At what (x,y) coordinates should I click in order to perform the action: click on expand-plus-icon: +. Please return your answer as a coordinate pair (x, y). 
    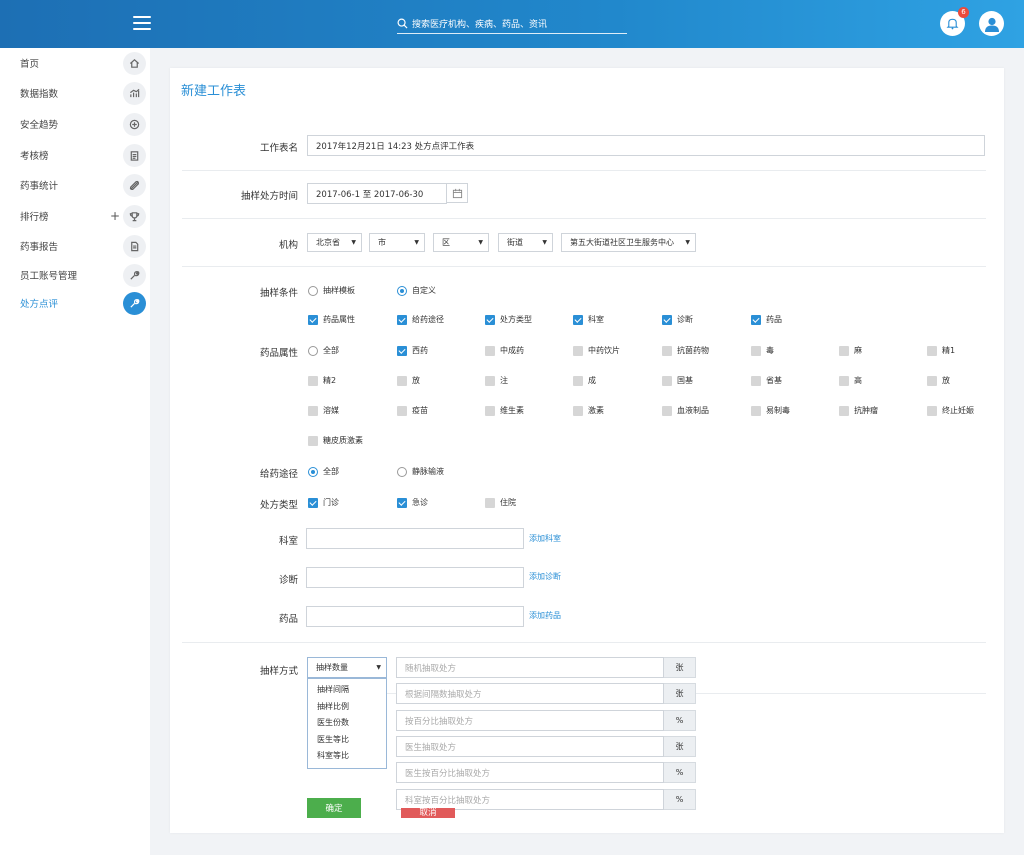
    Looking at the image, I should click on (115, 216).